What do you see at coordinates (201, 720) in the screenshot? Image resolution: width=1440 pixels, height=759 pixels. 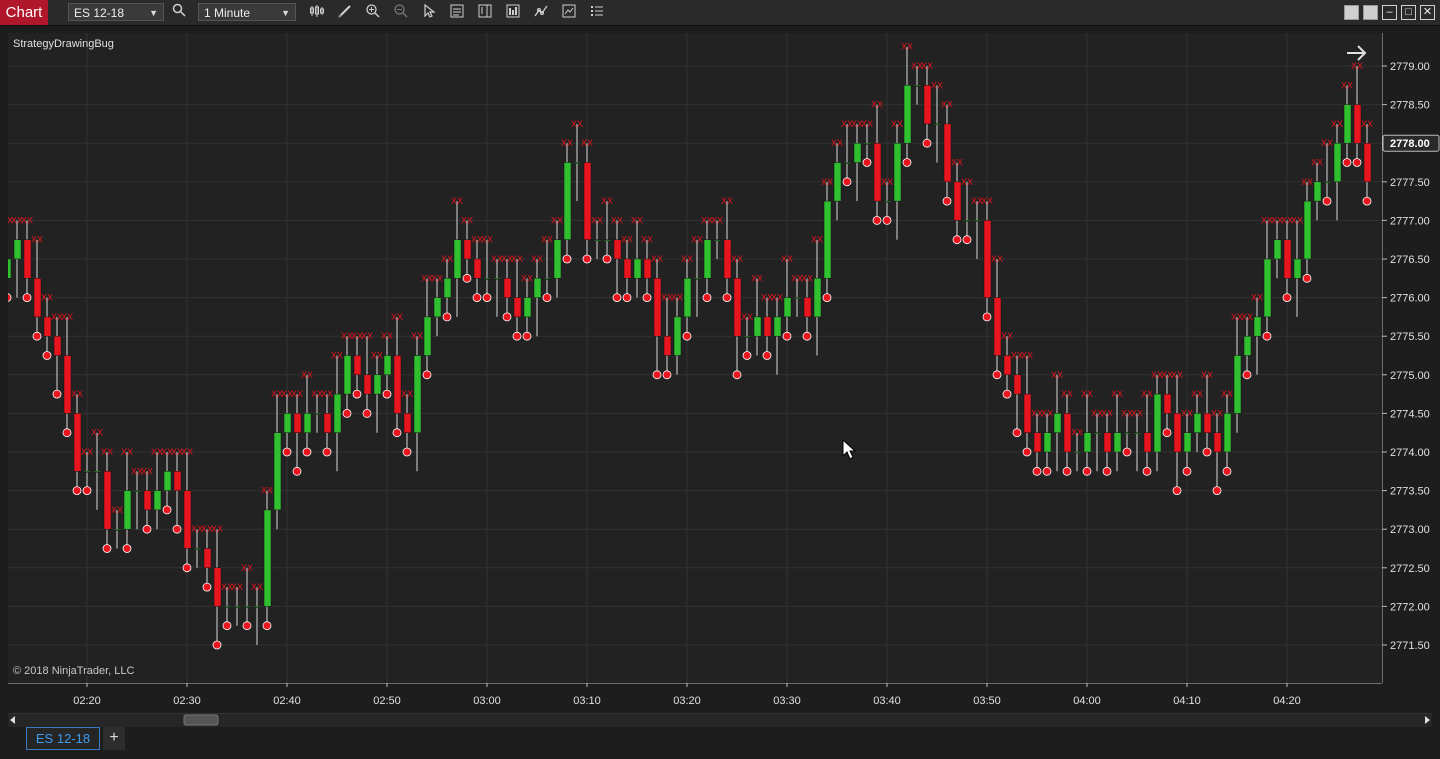 I see `scrollbar-thumb` at bounding box center [201, 720].